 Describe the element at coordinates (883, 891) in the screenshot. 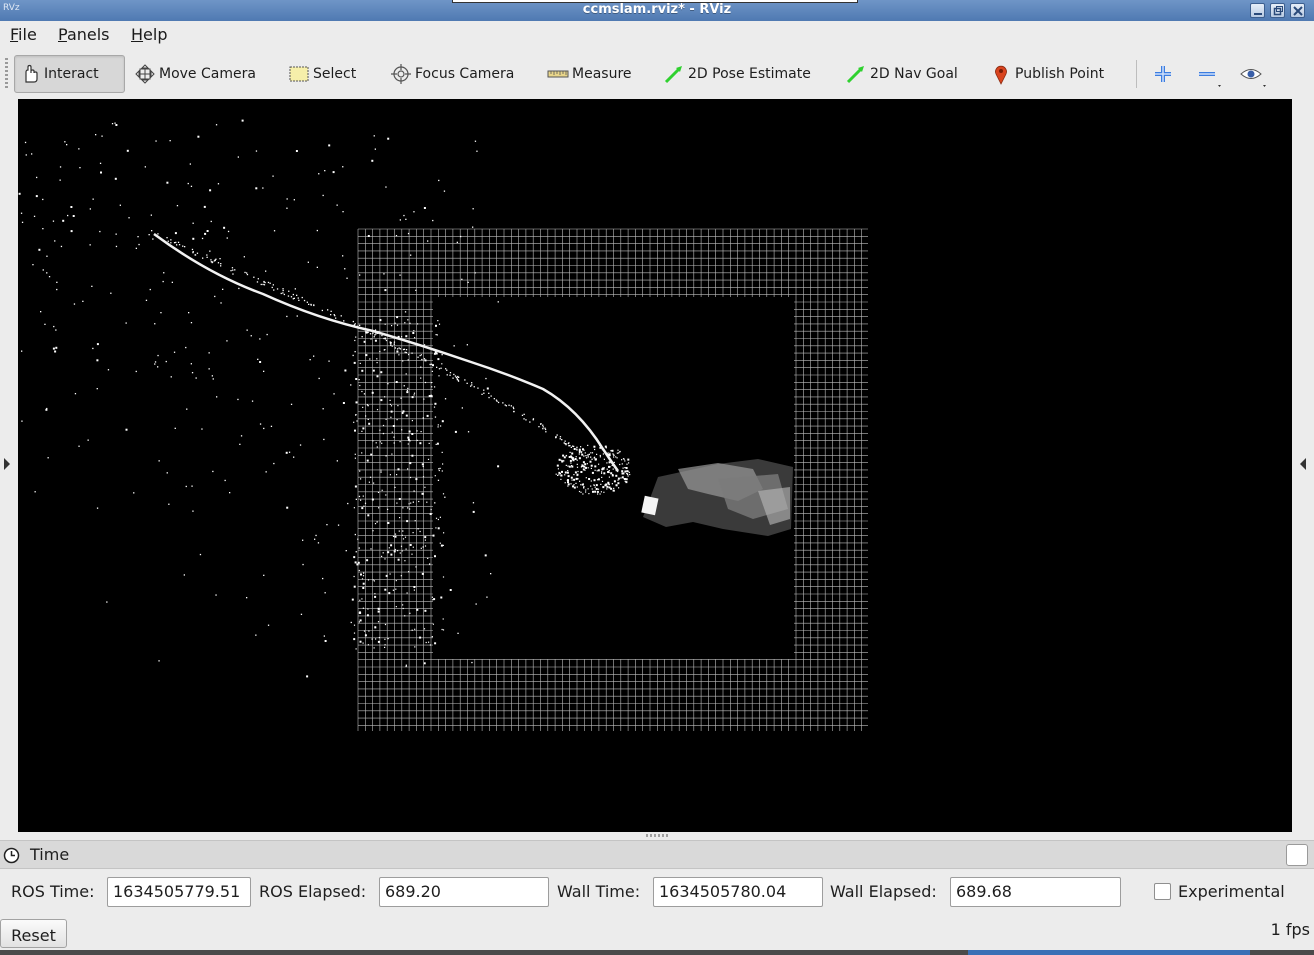

I see `wall-elapsed-label: Wall Elapsed:` at that location.